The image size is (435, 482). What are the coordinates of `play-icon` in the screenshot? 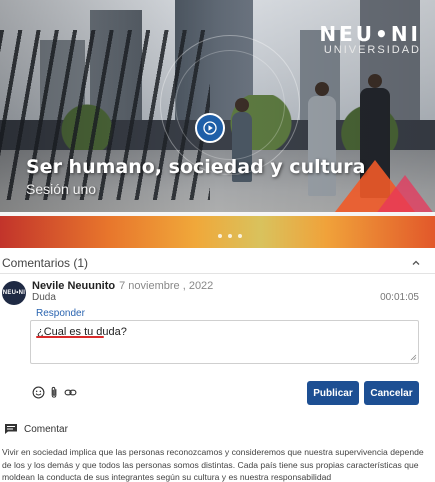 It's located at (210, 128).